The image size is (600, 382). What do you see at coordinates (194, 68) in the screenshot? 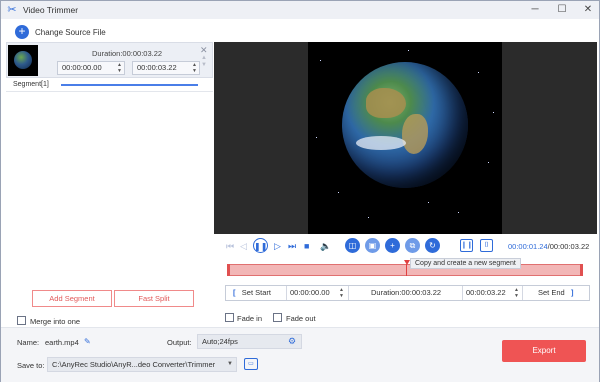
I see `end-stepper-icon: ▲ ▼` at bounding box center [194, 68].